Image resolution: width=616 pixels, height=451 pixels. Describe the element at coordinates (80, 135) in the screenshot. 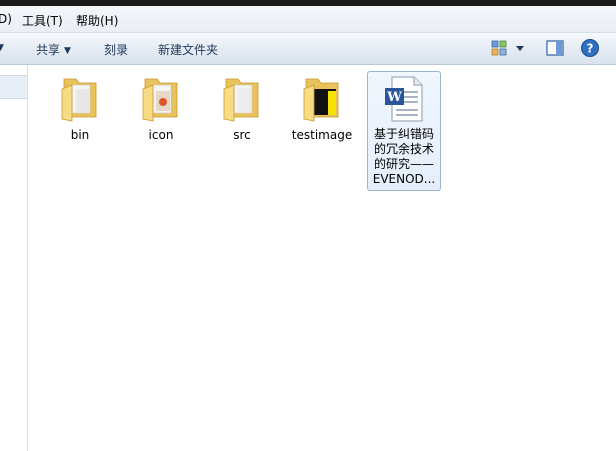

I see `file-name: bin` at that location.